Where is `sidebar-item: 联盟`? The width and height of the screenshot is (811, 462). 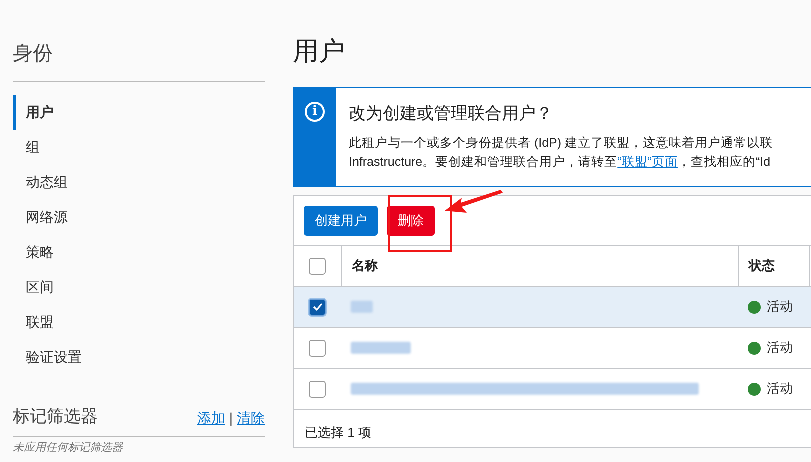 sidebar-item: 联盟 is located at coordinates (139, 322).